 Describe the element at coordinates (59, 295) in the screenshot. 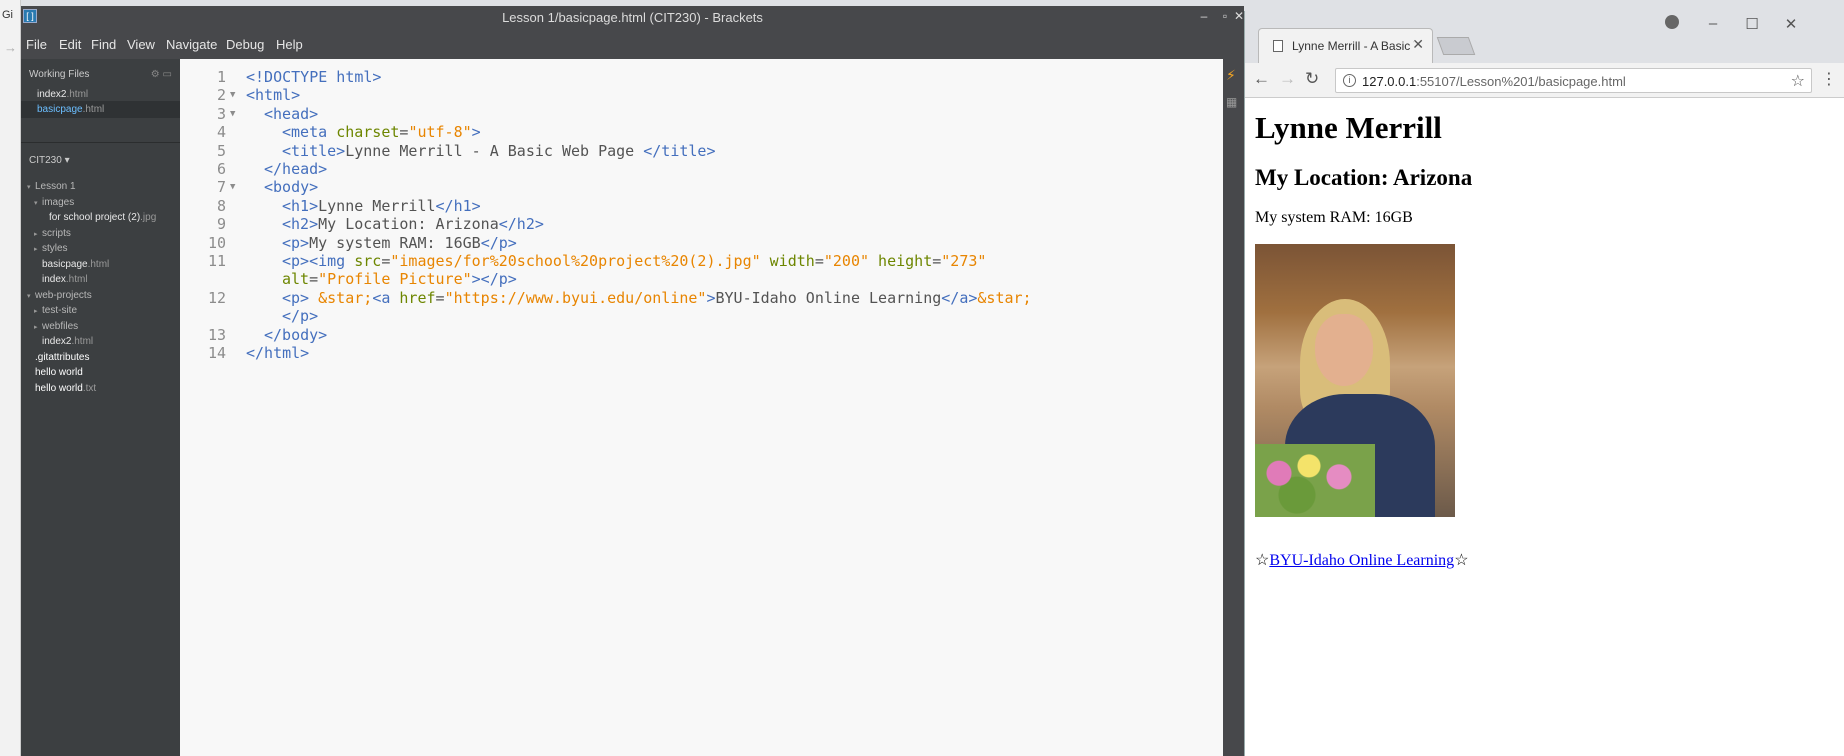

I see `project-tree-item: ▾ web-projects` at that location.